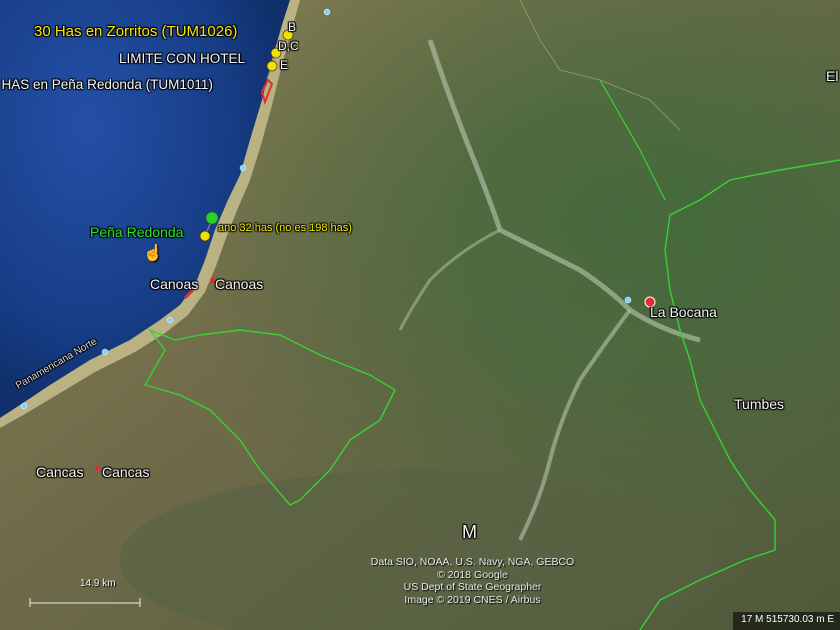 Image resolution: width=840 pixels, height=630 pixels. Describe the element at coordinates (832, 76) in the screenshot. I see `place-label-edge: El` at that location.